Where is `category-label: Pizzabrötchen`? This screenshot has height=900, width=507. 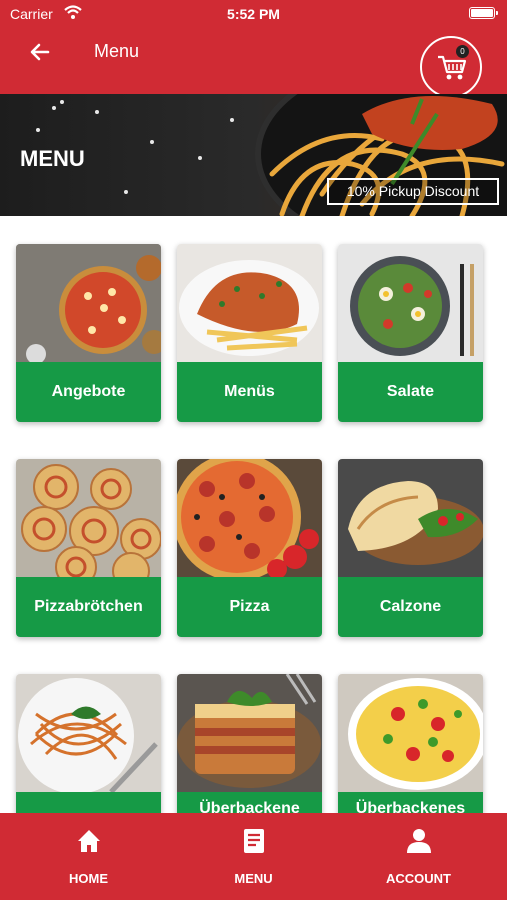 category-label: Pizzabrötchen is located at coordinates (88, 607).